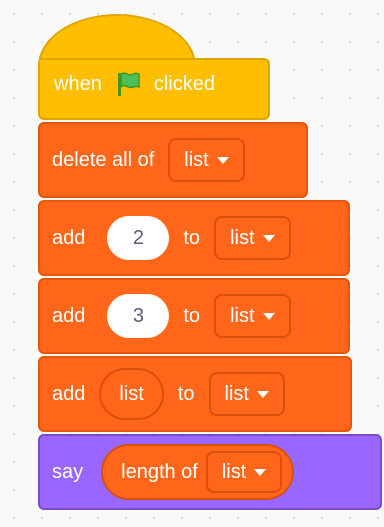 The width and height of the screenshot is (384, 527). Describe the element at coordinates (131, 394) in the screenshot. I see `list-reporter: list` at that location.